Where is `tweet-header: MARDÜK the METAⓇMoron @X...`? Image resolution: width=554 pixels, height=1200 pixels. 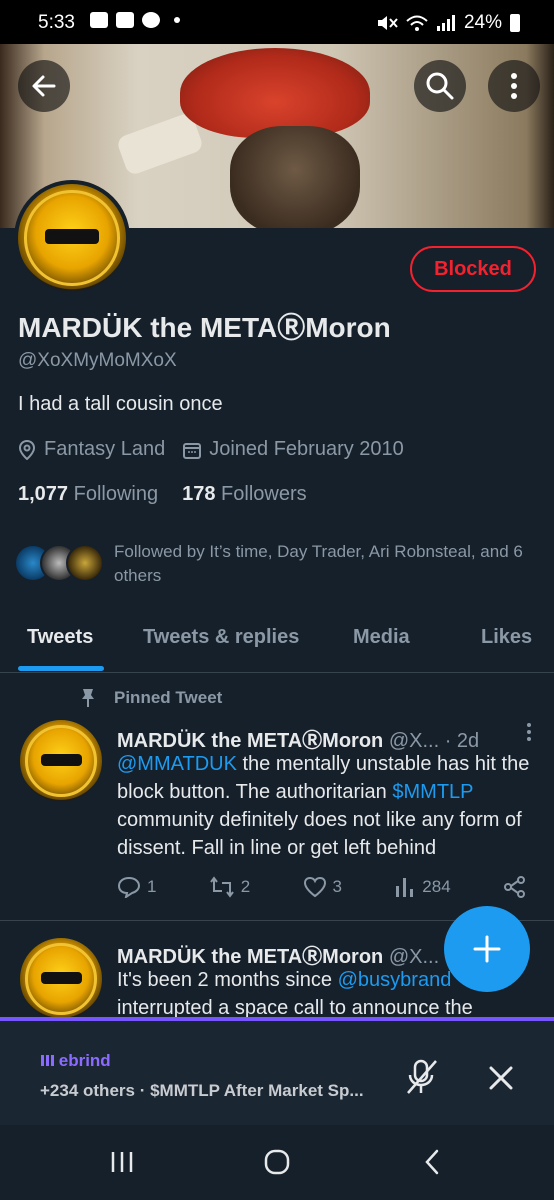
tweet-header: MARDÜK the METAⓇMoron @X... is located at coordinates (278, 954).